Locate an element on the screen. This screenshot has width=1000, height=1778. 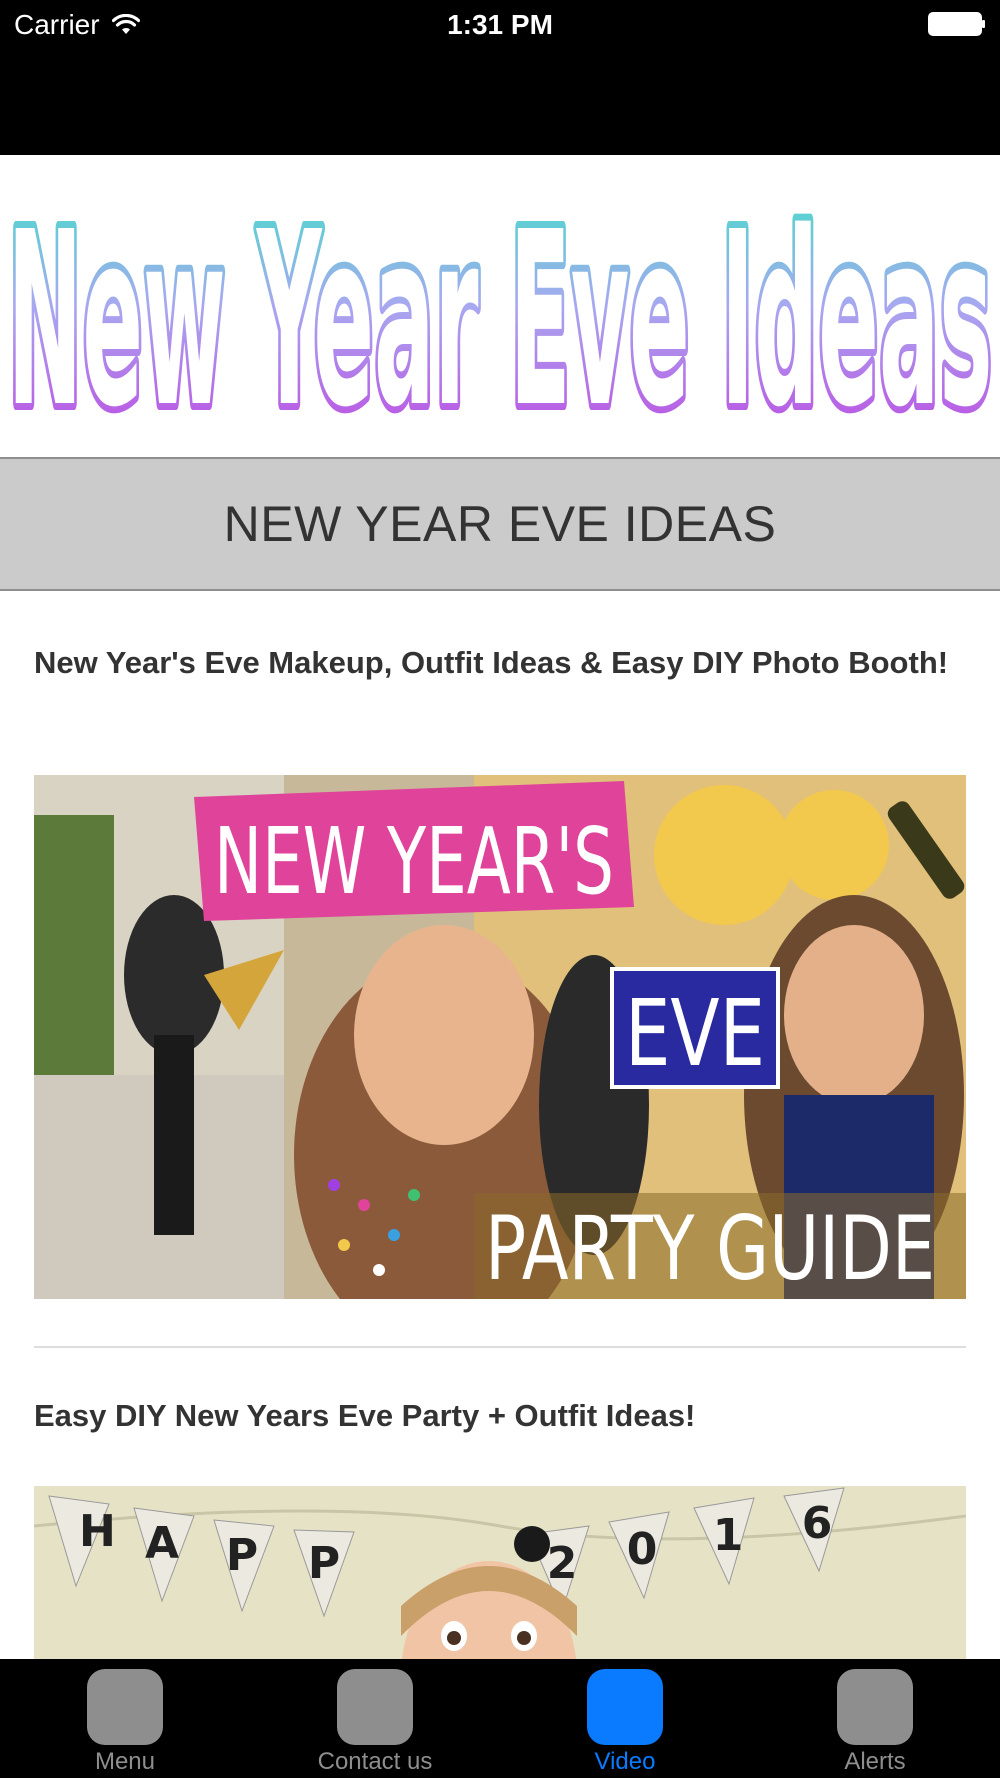
tab-label: Menu is located at coordinates (125, 1761).